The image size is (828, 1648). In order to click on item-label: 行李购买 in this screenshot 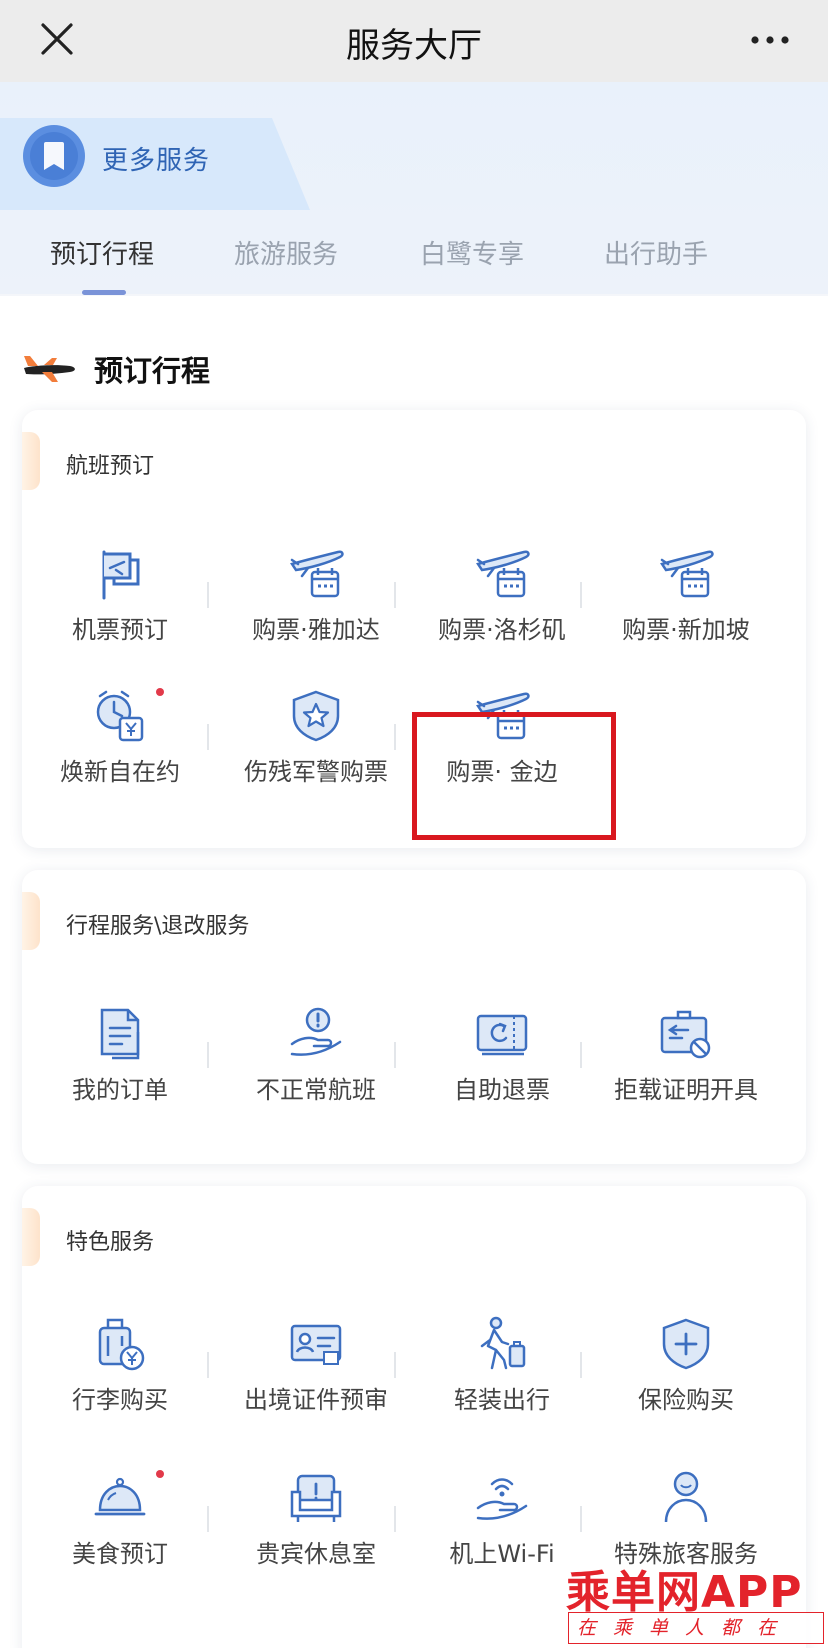, I will do `click(120, 1400)`.